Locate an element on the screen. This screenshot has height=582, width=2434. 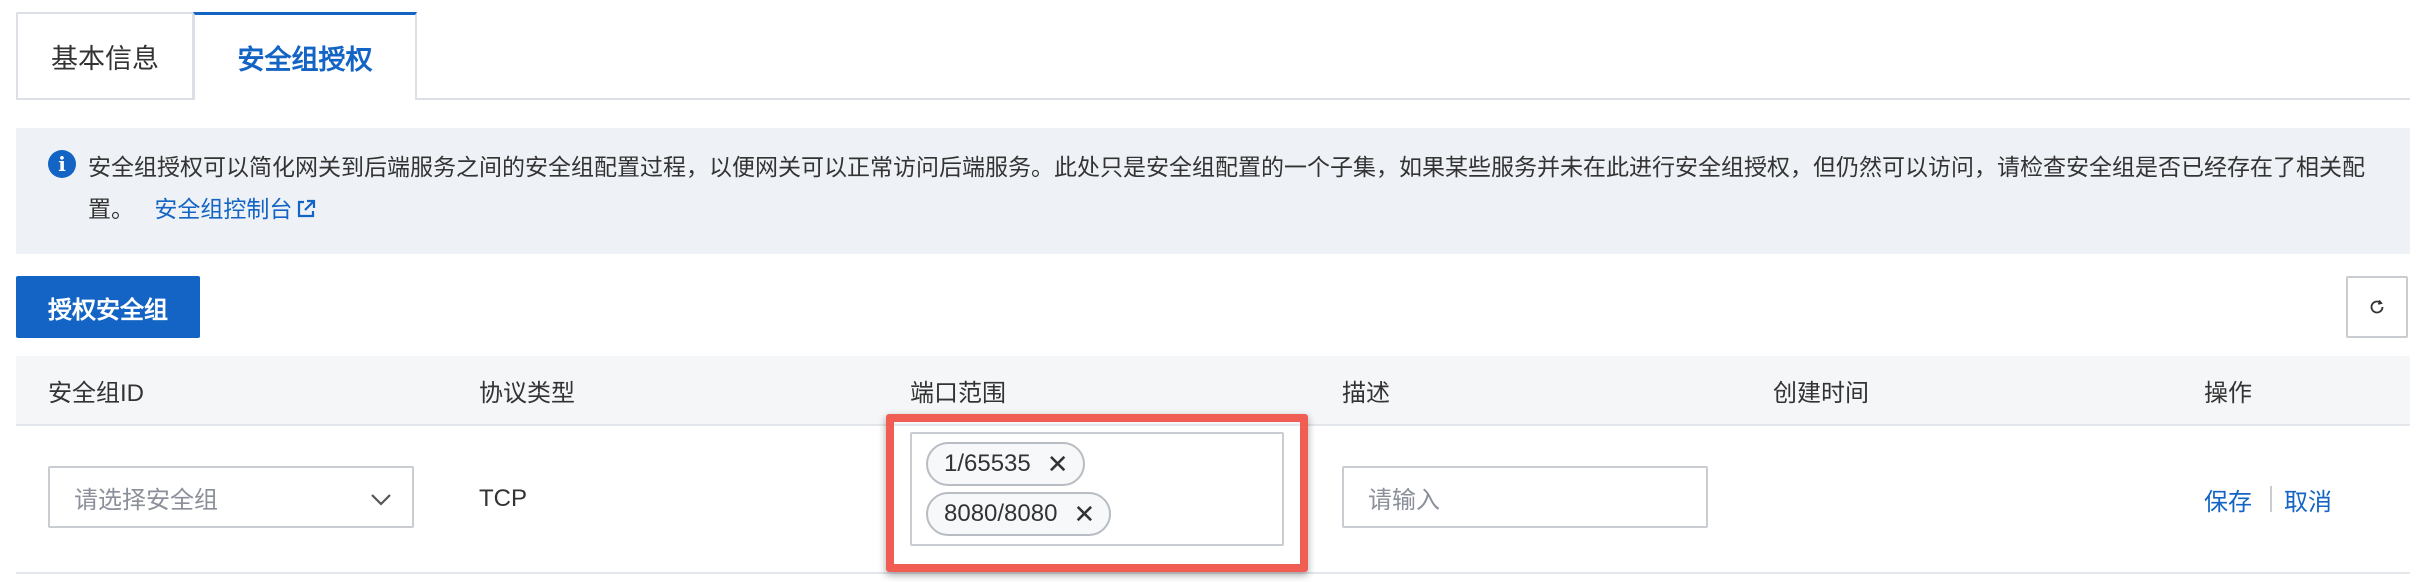
tab-security-group-auth: 安全组授权 is located at coordinates (305, 56).